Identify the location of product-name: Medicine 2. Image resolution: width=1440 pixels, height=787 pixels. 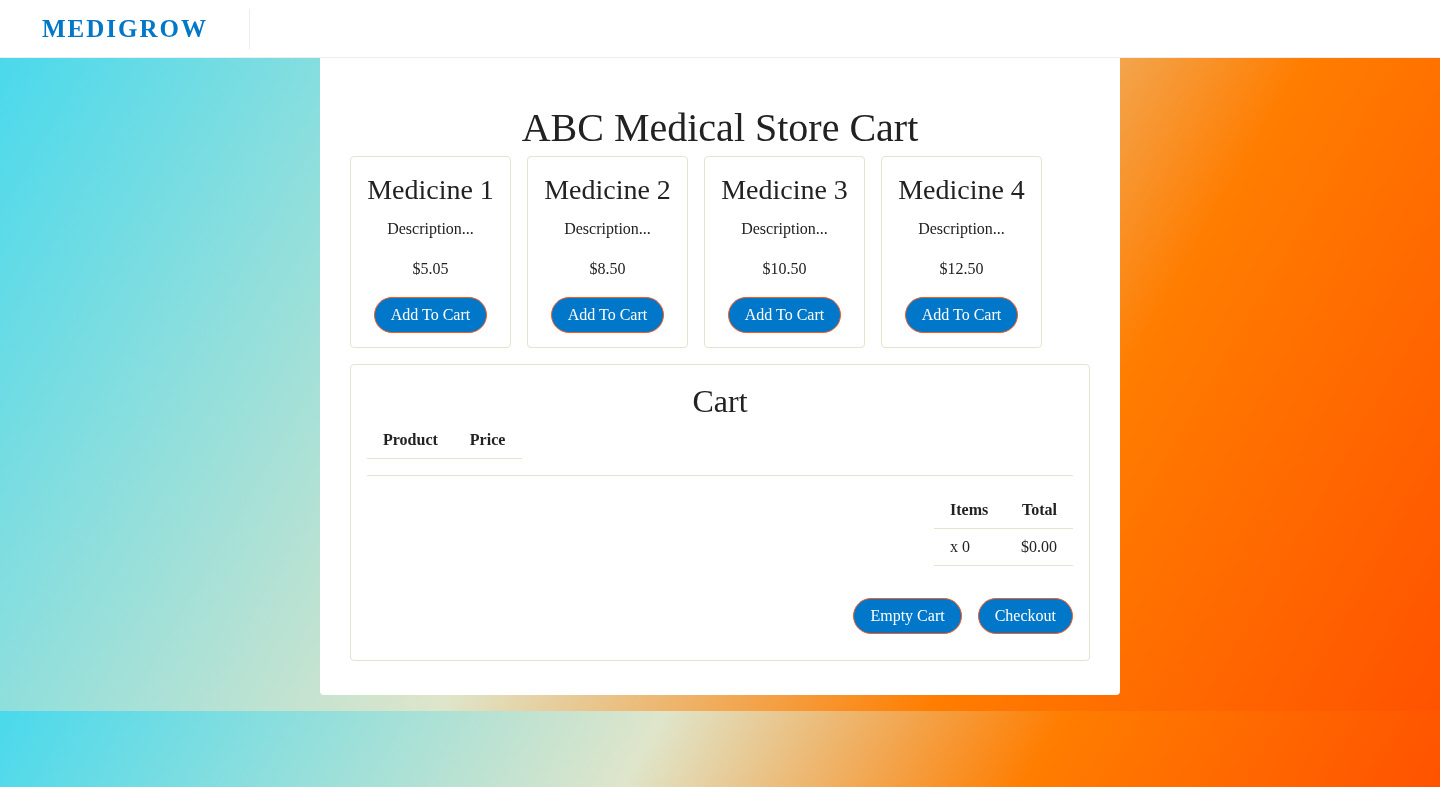
(607, 190).